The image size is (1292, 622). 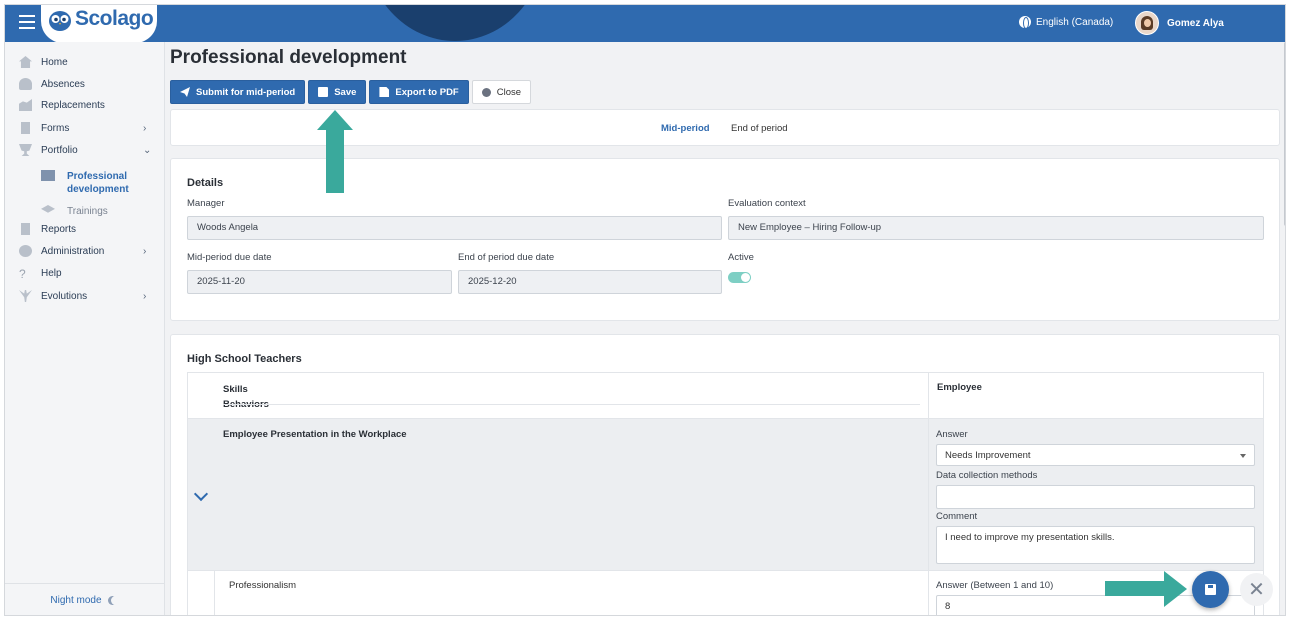 What do you see at coordinates (454, 228) in the screenshot?
I see `manager-field: Woods Angela` at bounding box center [454, 228].